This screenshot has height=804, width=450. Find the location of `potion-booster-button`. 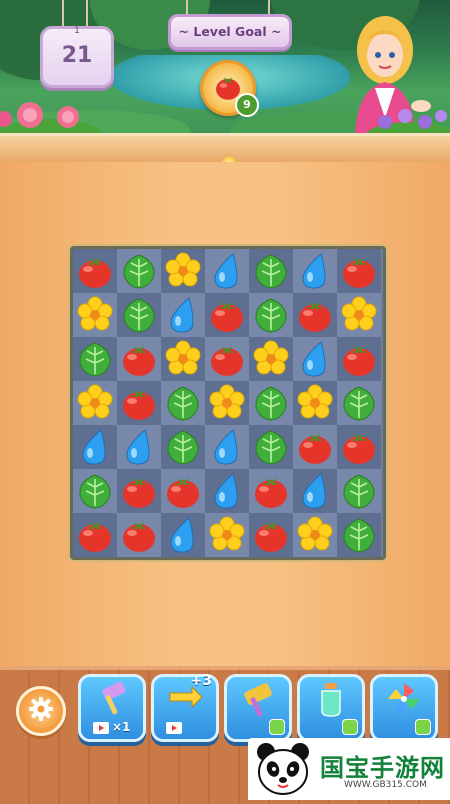

potion-booster-button is located at coordinates (331, 708).